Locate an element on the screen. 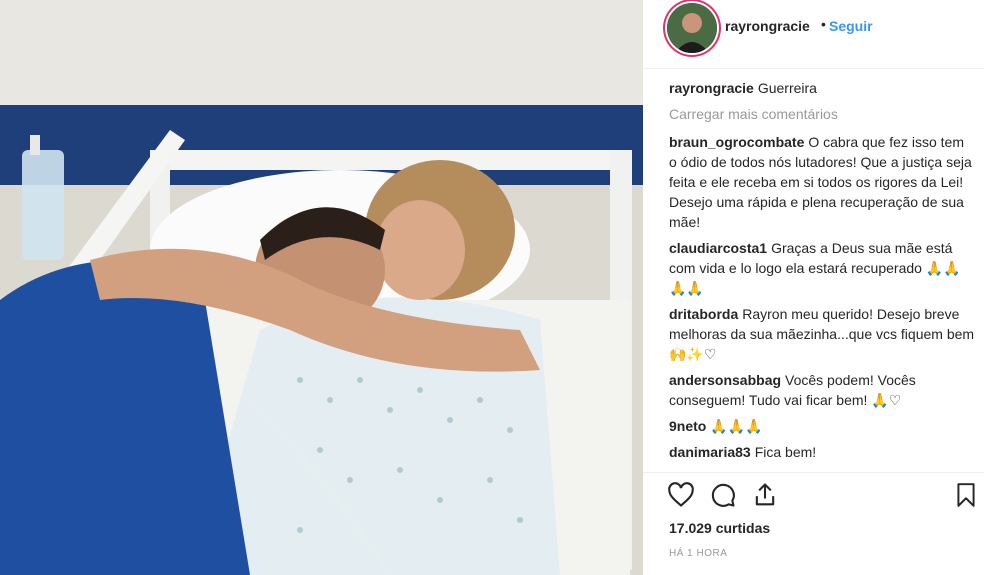 The image size is (984, 575). bookmark-icon is located at coordinates (966, 495).